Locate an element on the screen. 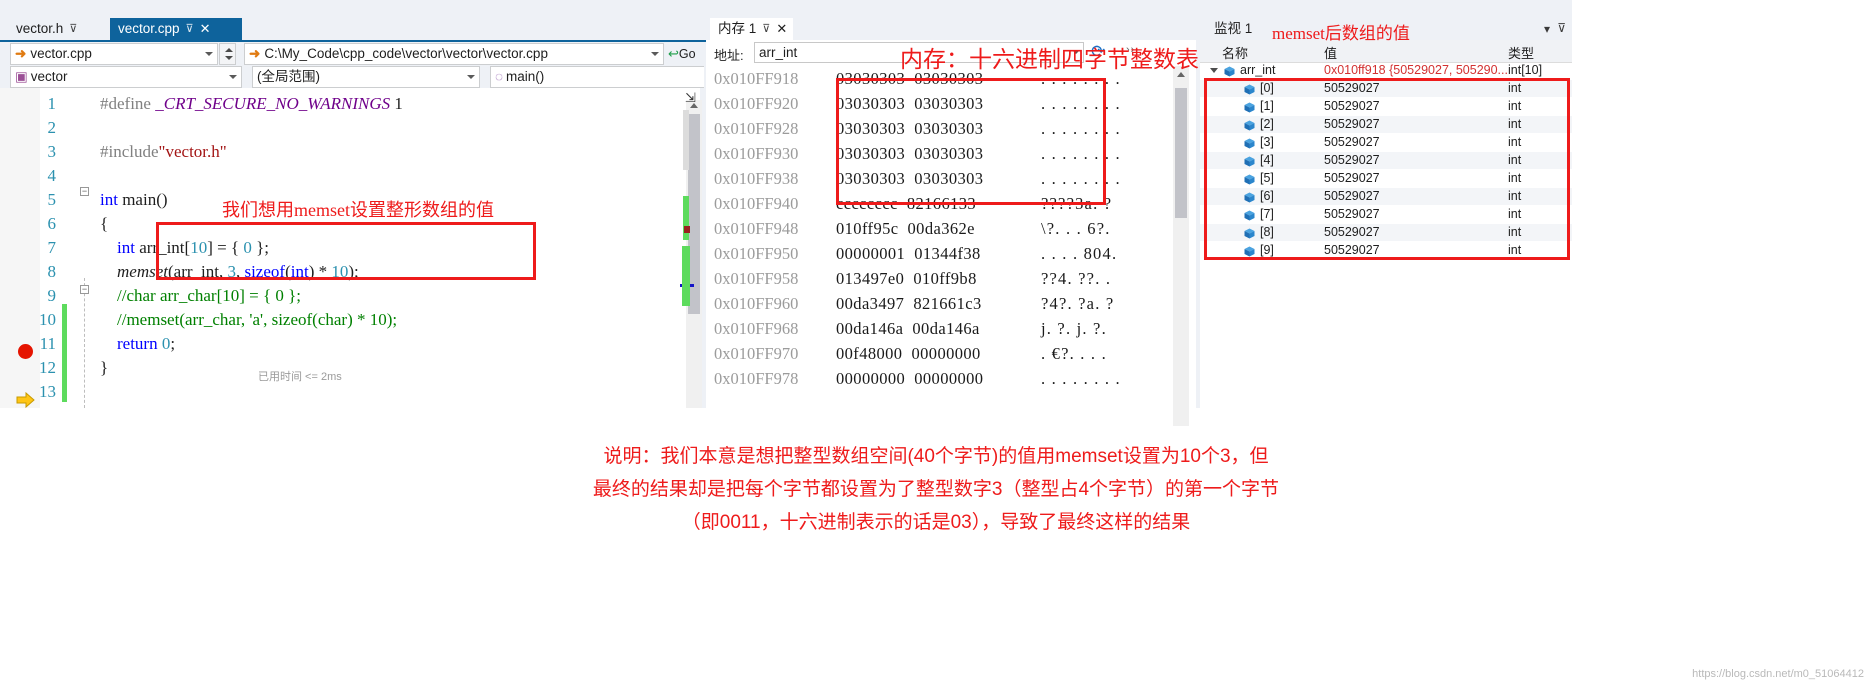 The height and width of the screenshot is (684, 1872). code-line: 7 int arr_int[10] = { 0 }; is located at coordinates (350, 248).